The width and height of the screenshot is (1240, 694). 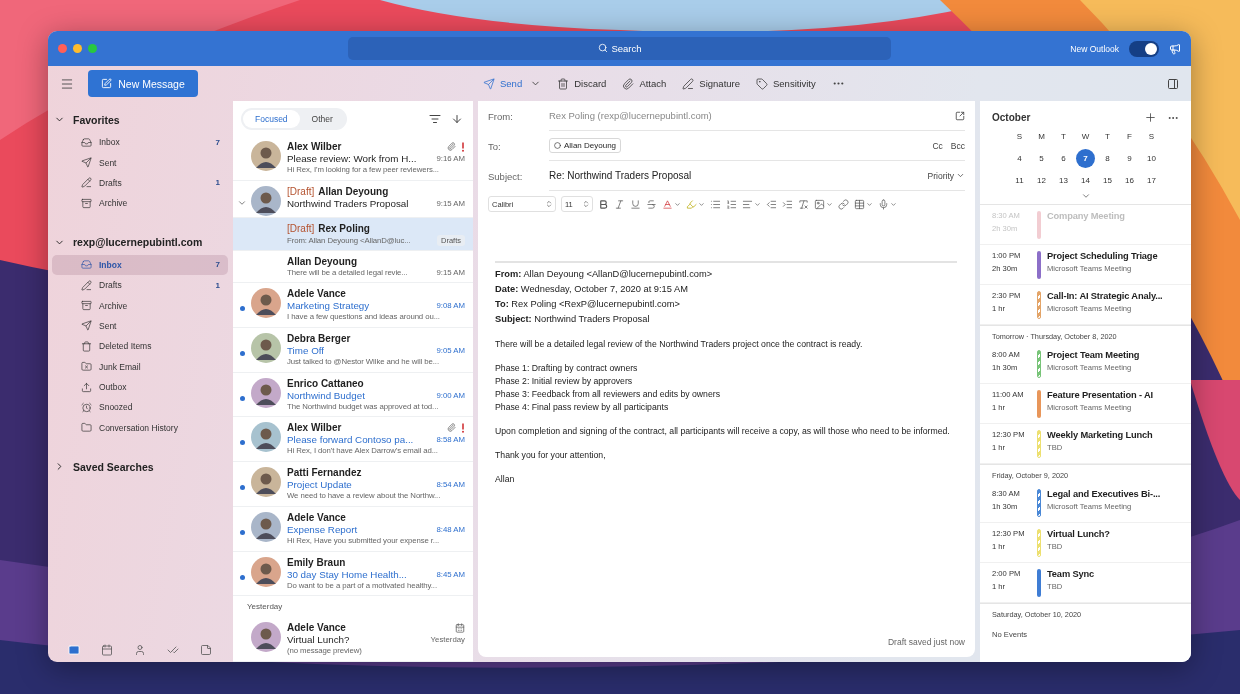 I want to click on weekday-label: S, so click(x=1019, y=137).